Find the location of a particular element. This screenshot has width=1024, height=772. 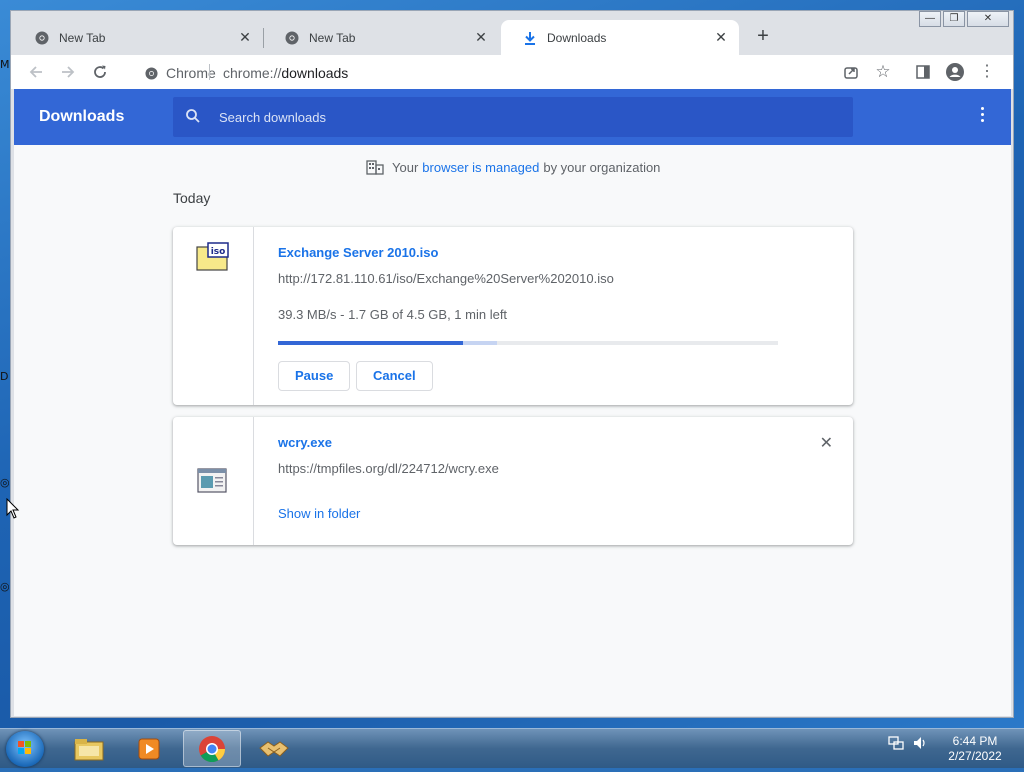

minimize-button: — is located at coordinates (930, 19).